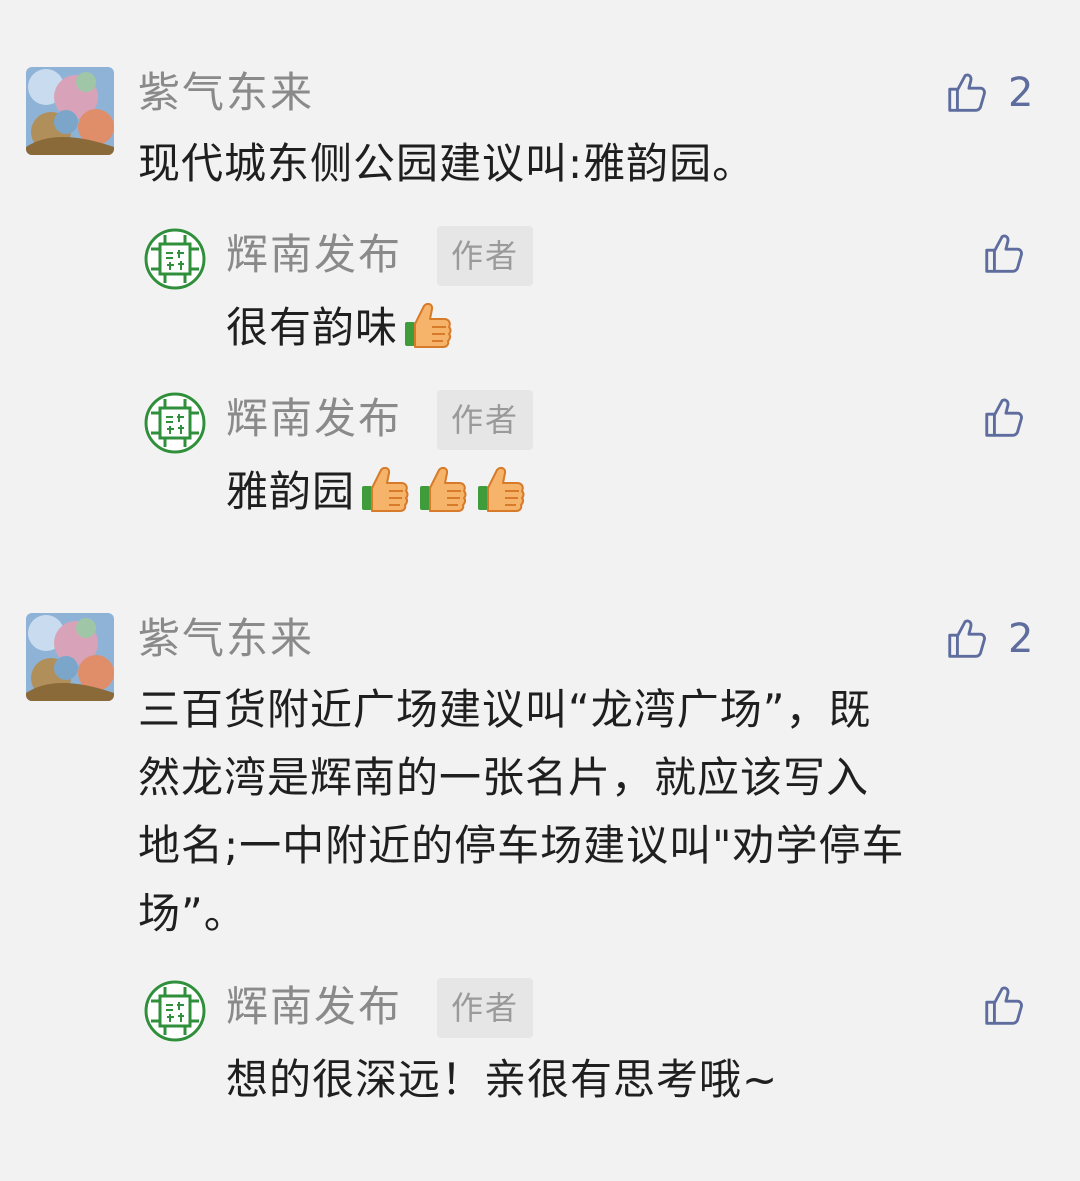 The height and width of the screenshot is (1181, 1080). I want to click on reply-text-content: 雅韵园, so click(291, 491).